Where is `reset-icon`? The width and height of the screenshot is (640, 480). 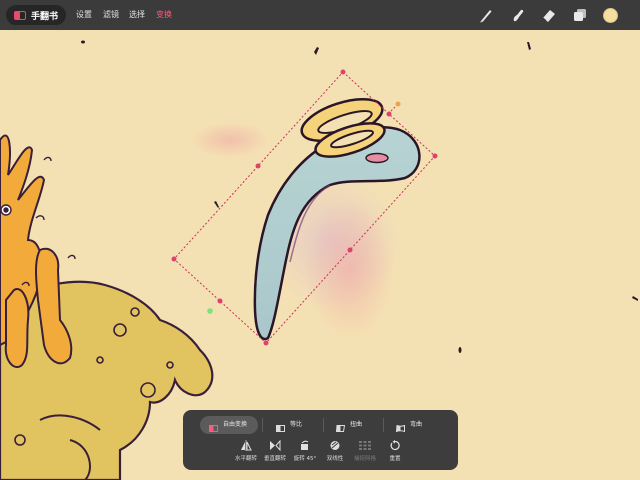 reset-icon is located at coordinates (395, 445).